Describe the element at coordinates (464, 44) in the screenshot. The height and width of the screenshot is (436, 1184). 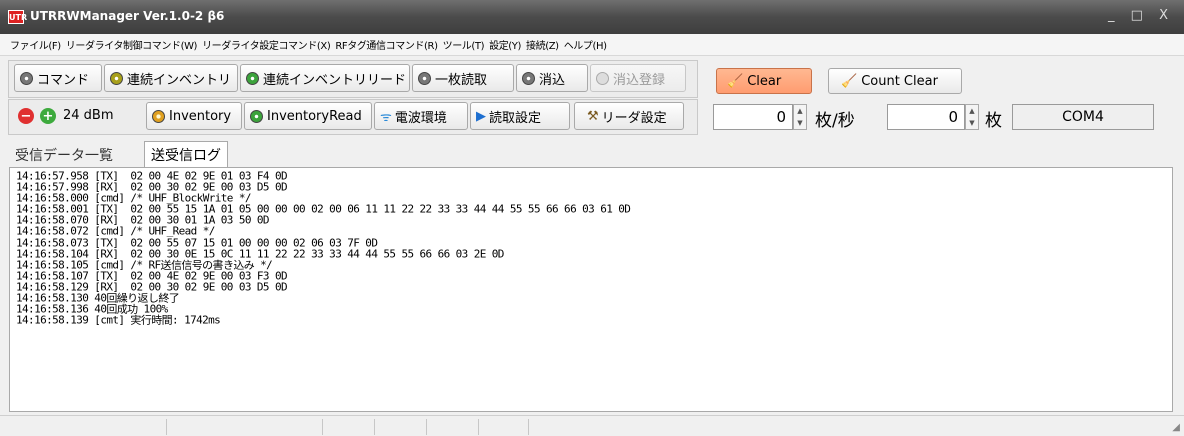
I see `menu-tools: ツール(T)` at that location.